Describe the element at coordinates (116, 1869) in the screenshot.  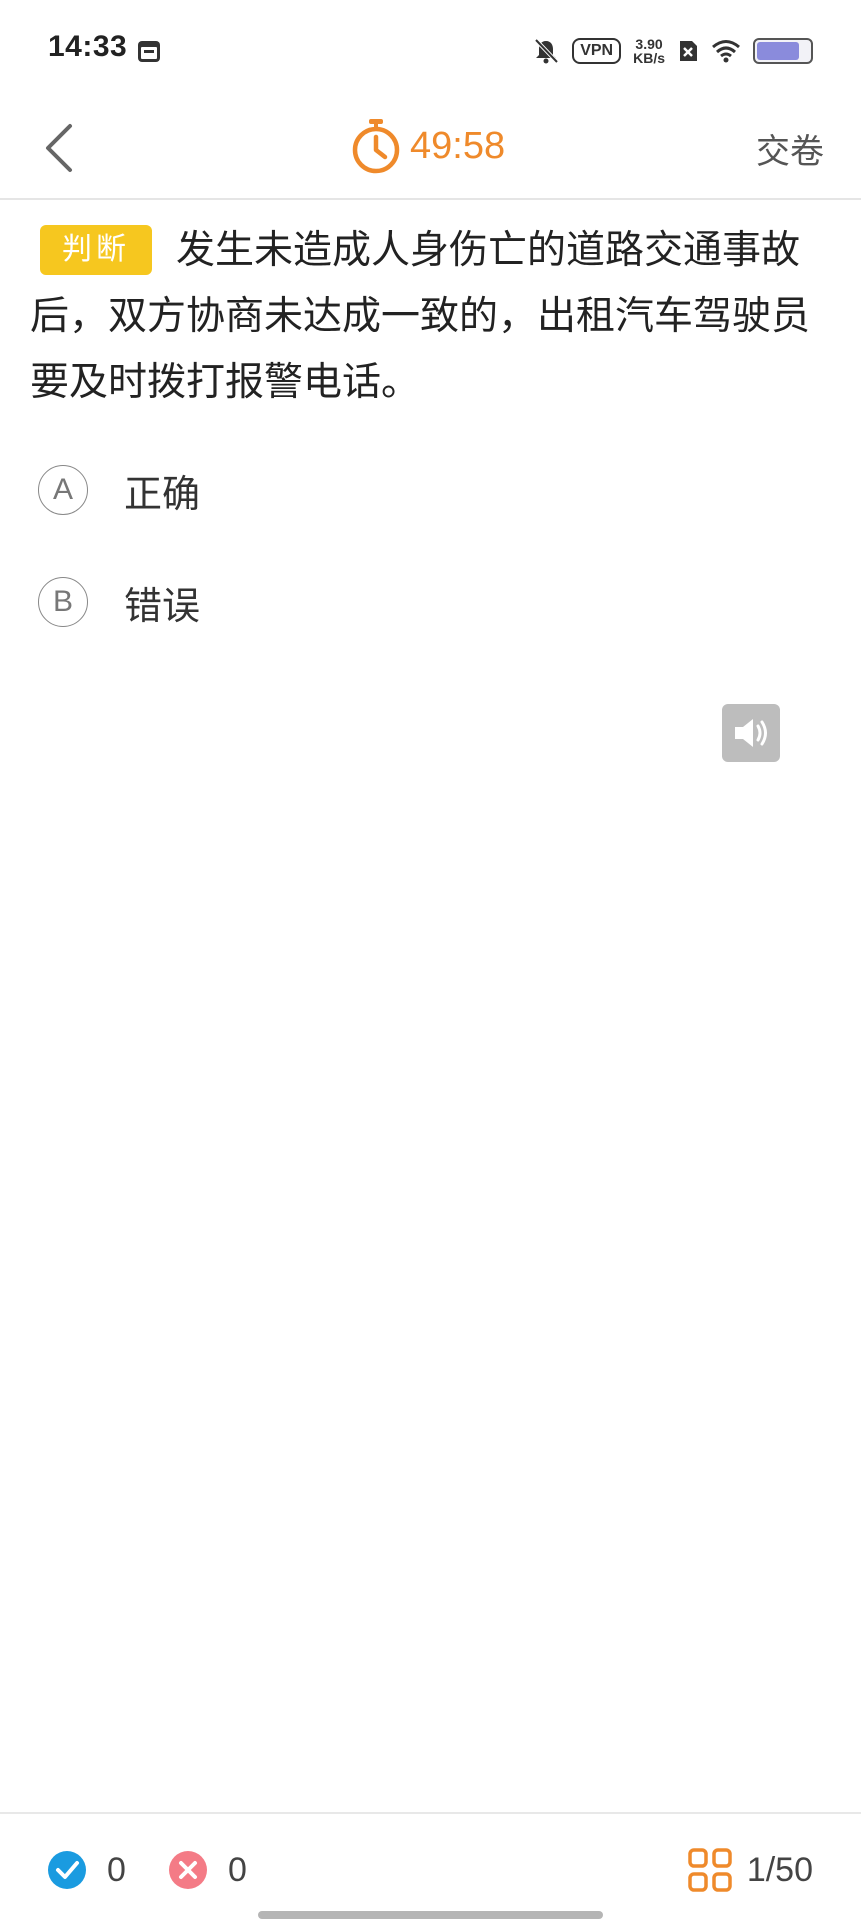
I see `correct-count: 0` at that location.